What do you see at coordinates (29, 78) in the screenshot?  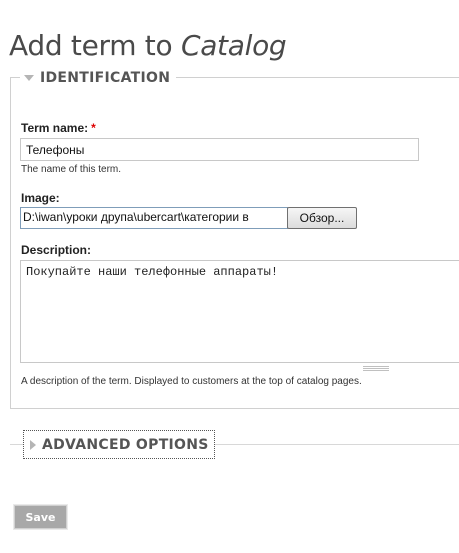 I see `collapse-triangle-icon` at bounding box center [29, 78].